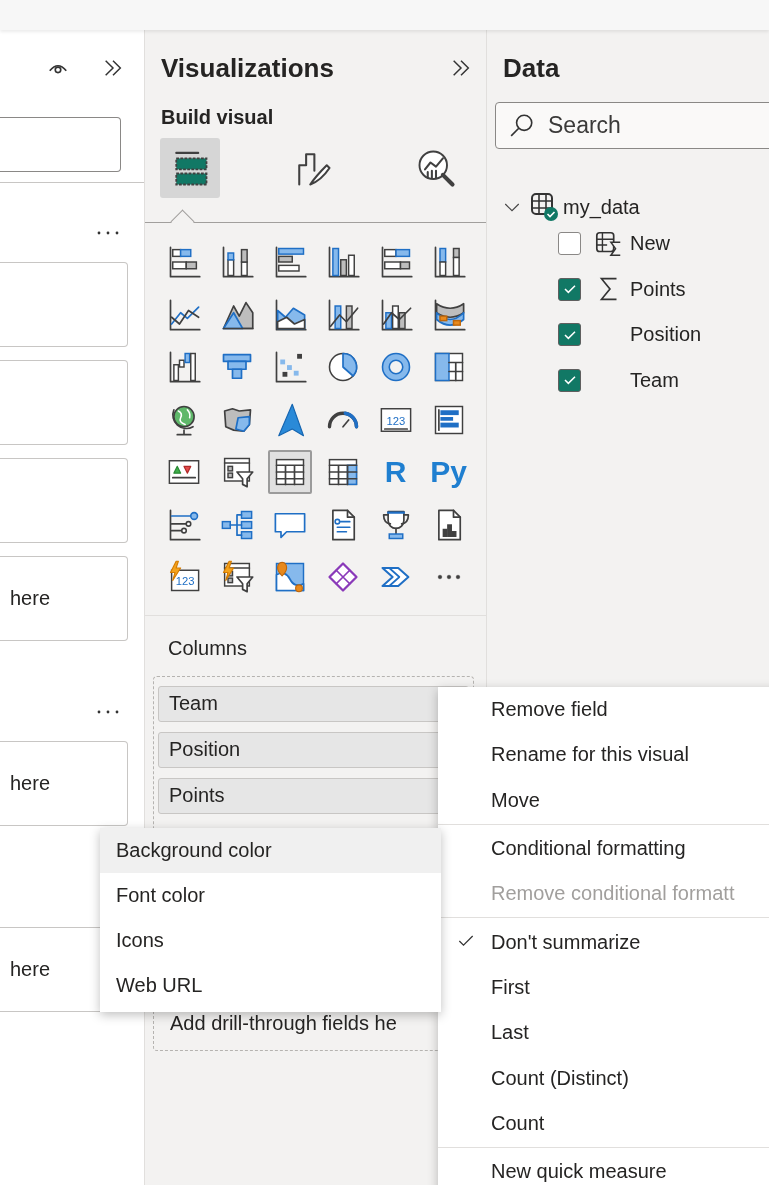 This screenshot has height=1185, width=769. Describe the element at coordinates (217, 117) in the screenshot. I see `section-title: Build visual` at that location.